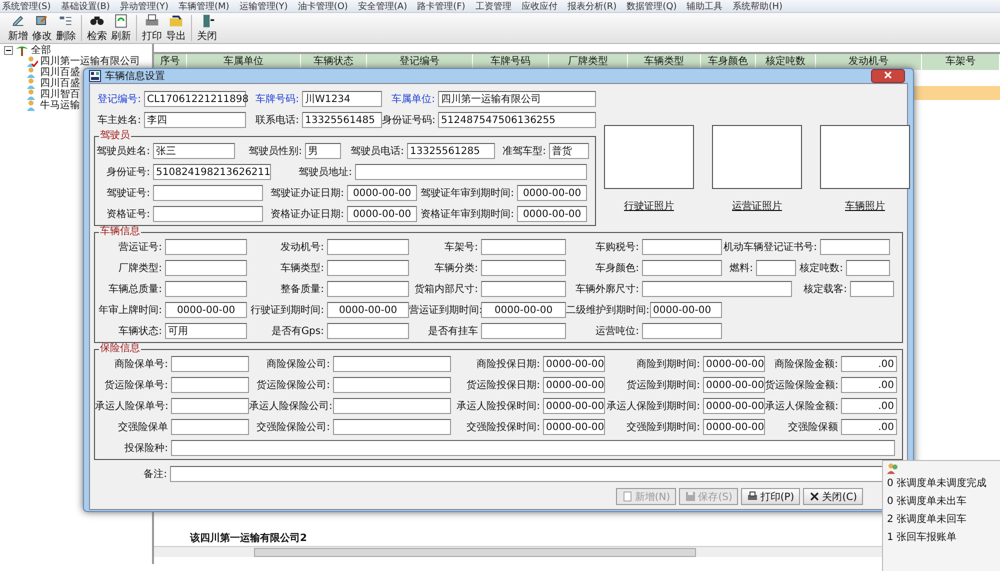 This screenshot has width=1000, height=571. Describe the element at coordinates (144, 6) in the screenshot. I see `menu-item: 异动管理(Y)` at that location.